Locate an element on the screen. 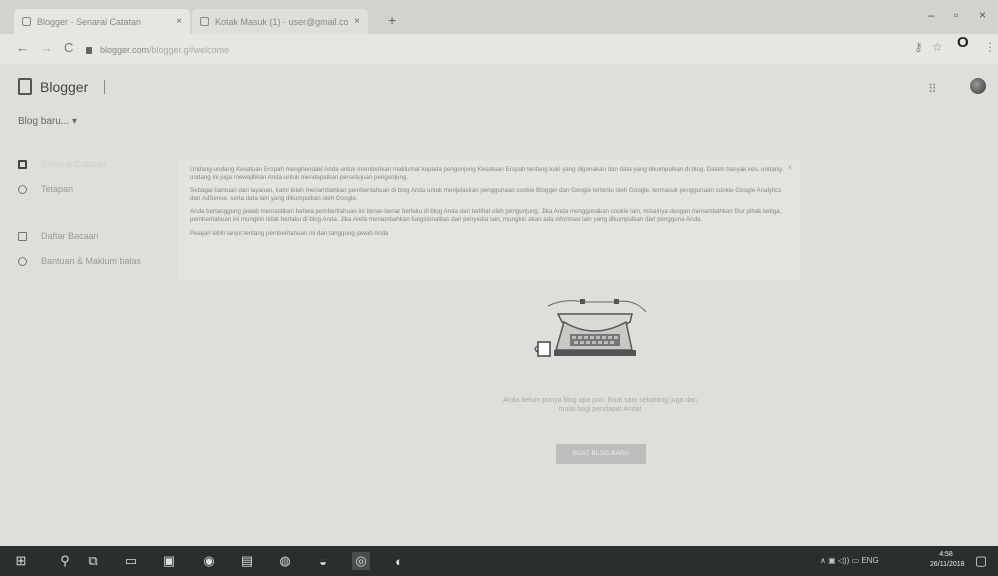 The image size is (998, 576). taskbar-app-icon: ◐ is located at coordinates (399, 561).